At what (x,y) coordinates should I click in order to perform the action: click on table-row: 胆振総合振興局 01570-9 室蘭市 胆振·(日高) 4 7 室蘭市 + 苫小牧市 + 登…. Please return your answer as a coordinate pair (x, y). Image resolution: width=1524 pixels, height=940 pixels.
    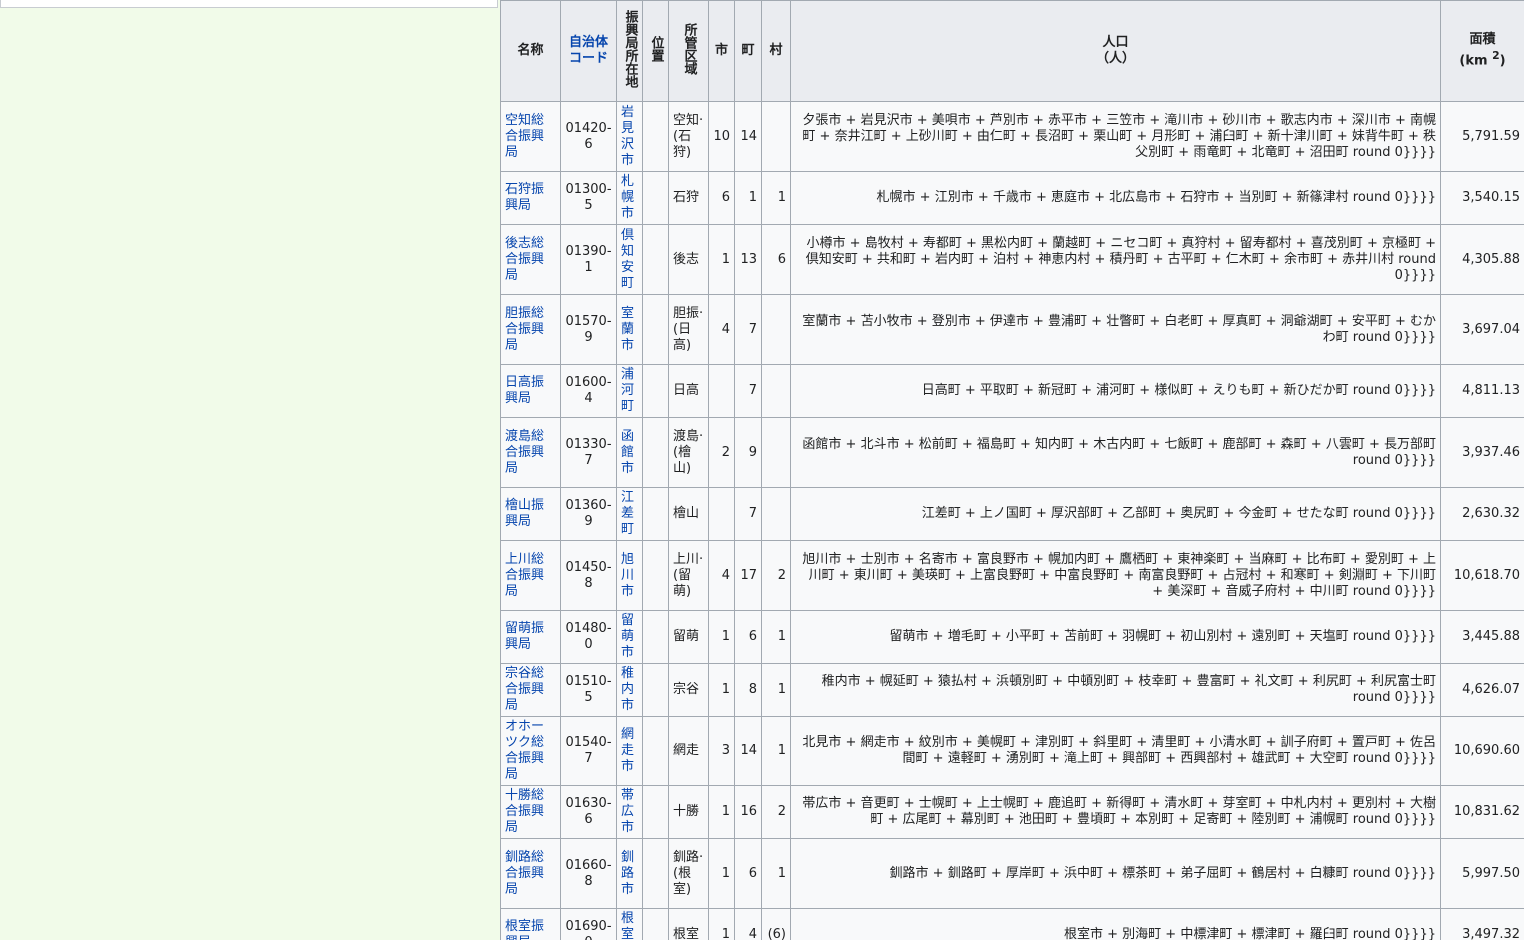
    Looking at the image, I should click on (1012, 329).